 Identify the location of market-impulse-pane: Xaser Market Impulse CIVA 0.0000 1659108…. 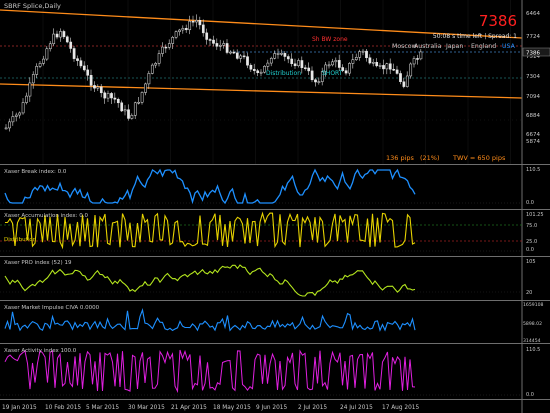
(274, 323).